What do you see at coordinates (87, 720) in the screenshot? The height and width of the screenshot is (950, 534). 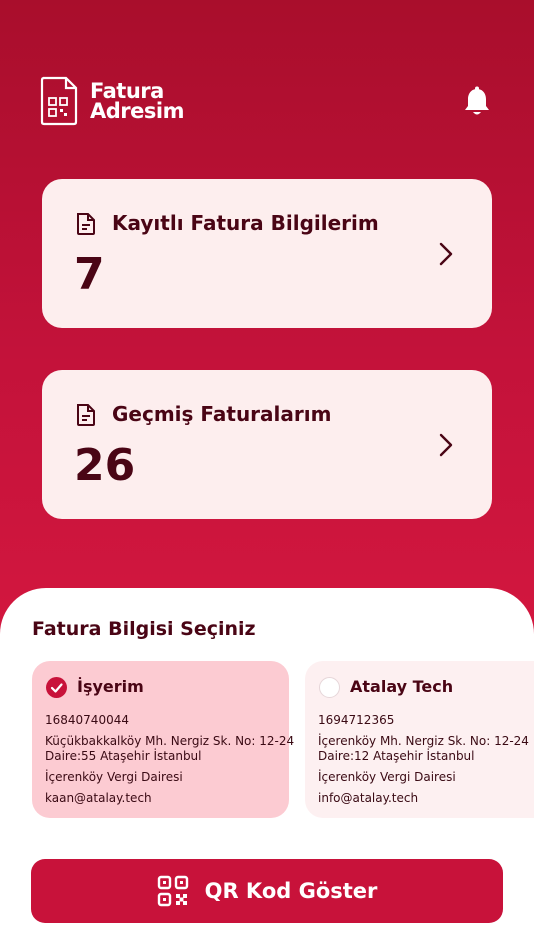 I see `tax-number: 16840740044` at bounding box center [87, 720].